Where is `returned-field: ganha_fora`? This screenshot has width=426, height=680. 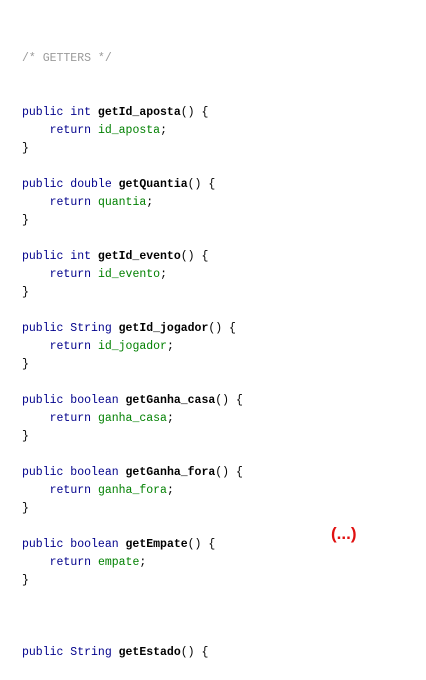
returned-field: ganha_fora is located at coordinates (132, 490).